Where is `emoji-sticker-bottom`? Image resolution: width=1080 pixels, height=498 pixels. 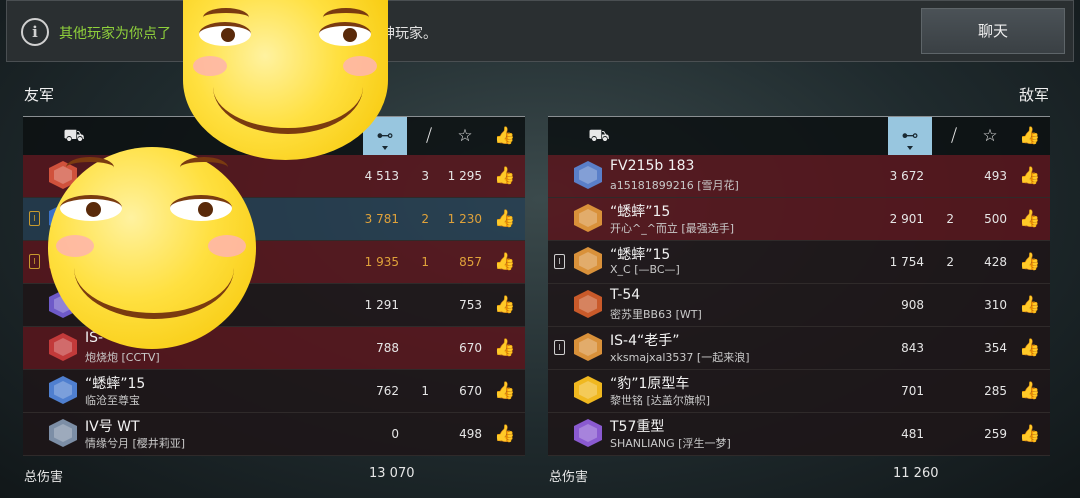
emoji-sticker-bottom is located at coordinates (152, 248).